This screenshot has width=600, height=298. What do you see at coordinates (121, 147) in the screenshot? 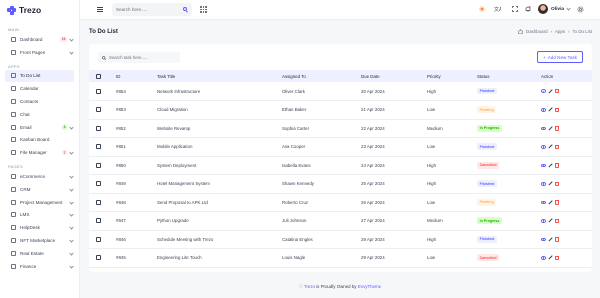
I see `task-id: #851` at bounding box center [121, 147].